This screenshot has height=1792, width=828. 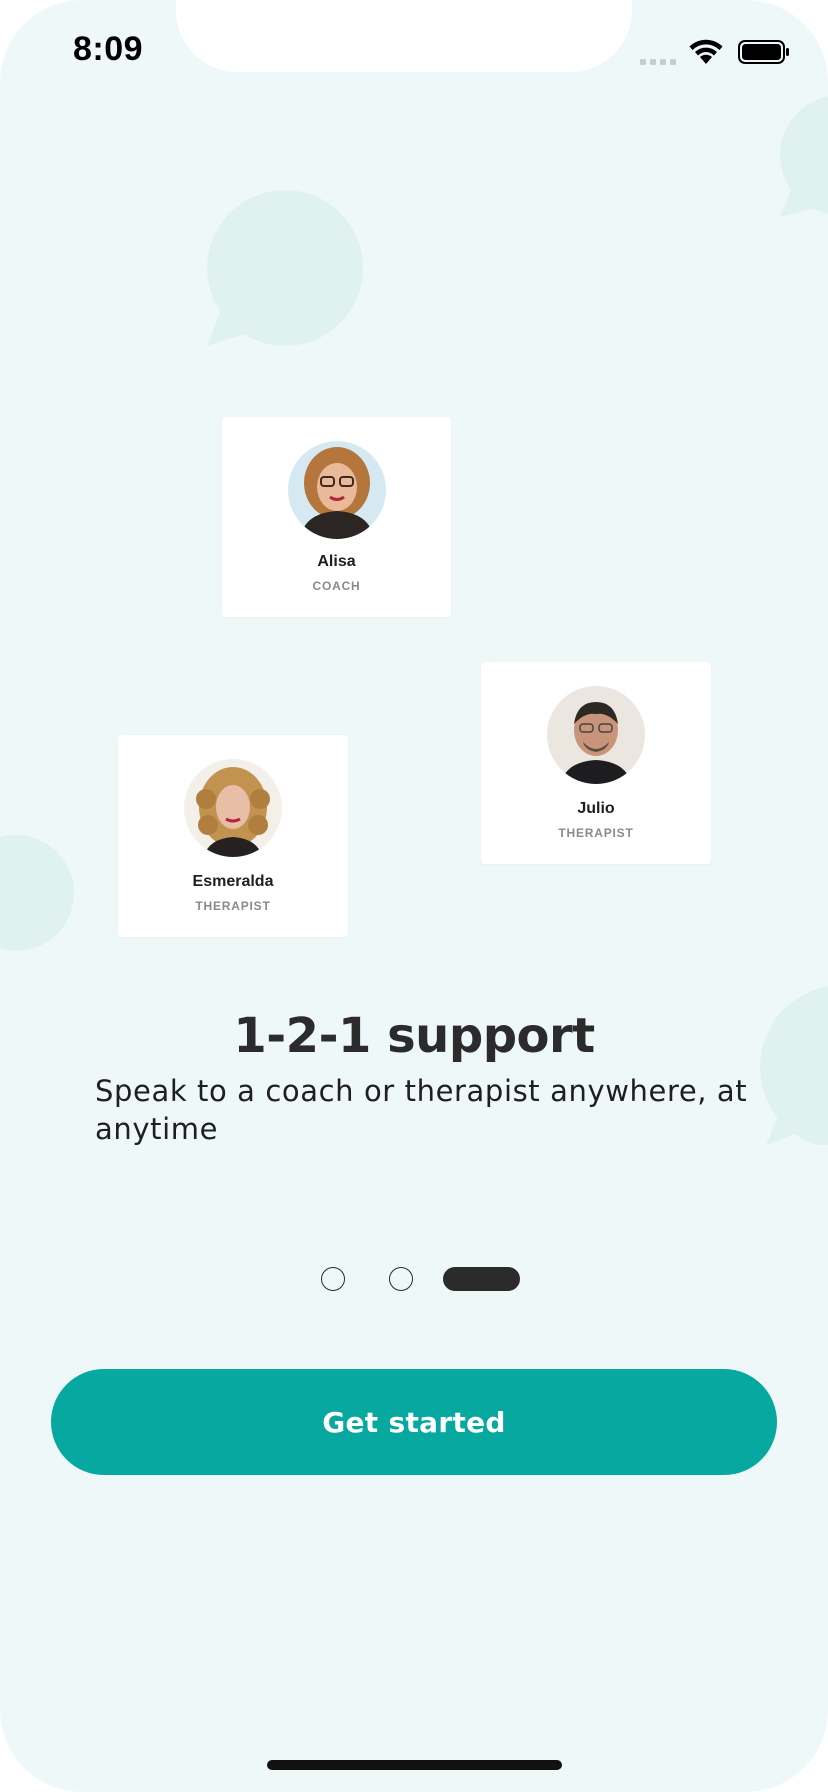 What do you see at coordinates (481, 1279) in the screenshot?
I see `page-dot-3-active` at bounding box center [481, 1279].